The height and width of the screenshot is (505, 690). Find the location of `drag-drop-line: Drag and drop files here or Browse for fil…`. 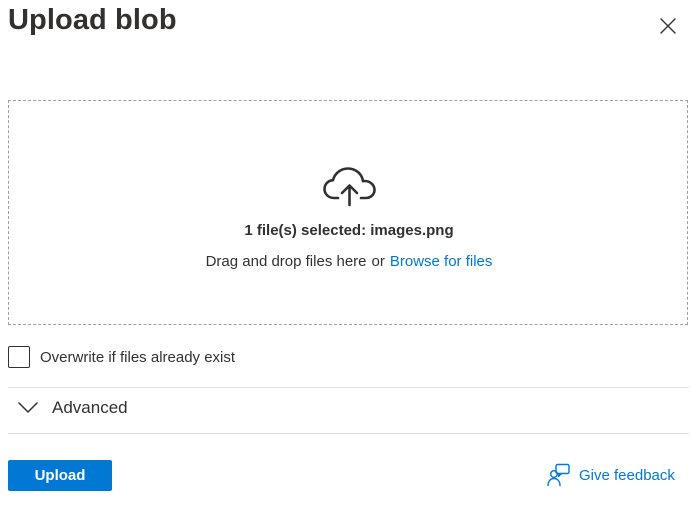

drag-drop-line: Drag and drop files here or Browse for fil… is located at coordinates (349, 261).